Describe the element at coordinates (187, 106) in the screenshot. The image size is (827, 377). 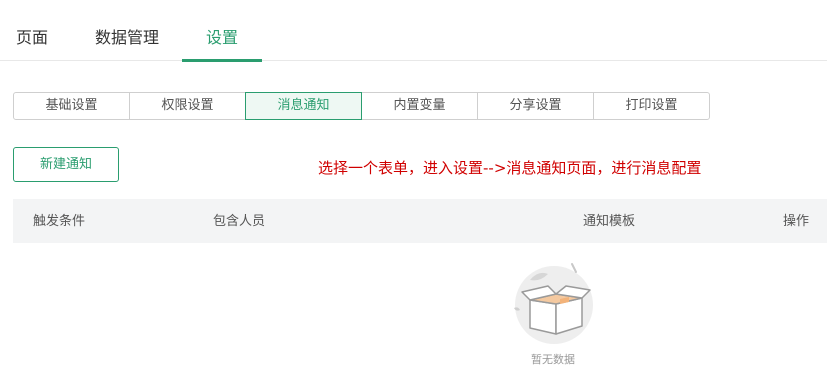
I see `subtab-permission-settings: 权限设置` at that location.